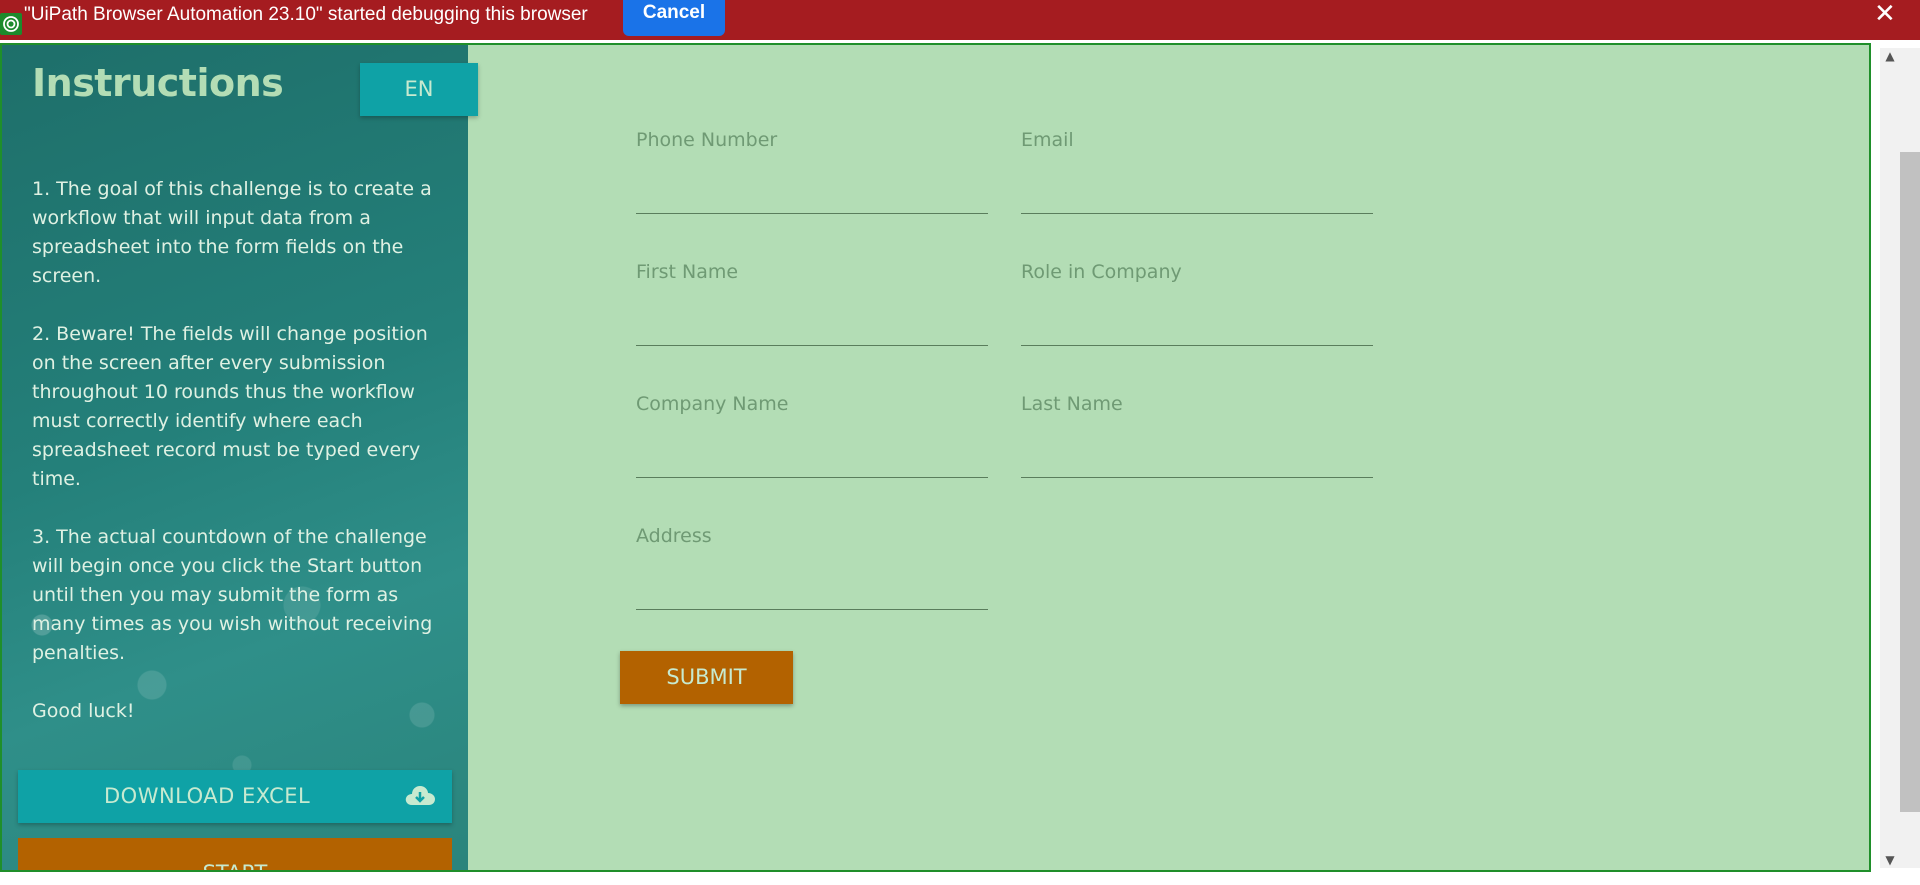  Describe the element at coordinates (1197, 437) in the screenshot. I see `last-name-field: Last Name` at that location.